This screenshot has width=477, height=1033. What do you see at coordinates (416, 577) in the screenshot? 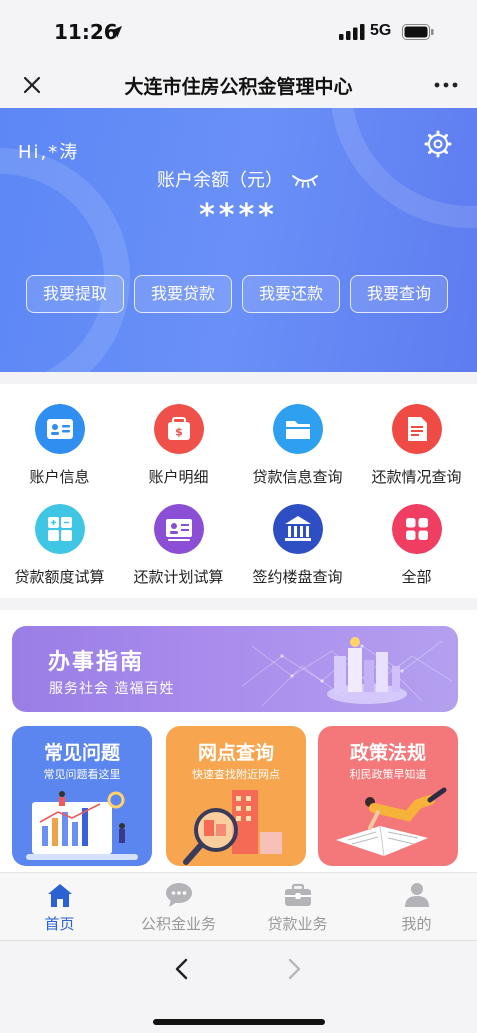
I see `service-label: 全部` at bounding box center [416, 577].